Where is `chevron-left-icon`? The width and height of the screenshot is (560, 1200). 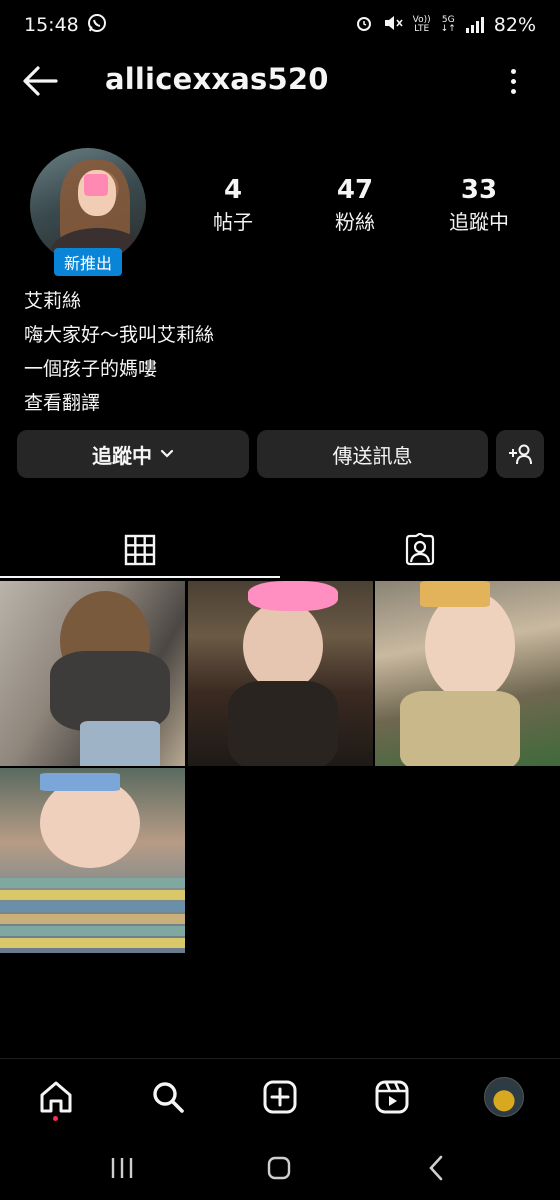
chevron-left-icon is located at coordinates (436, 1168).